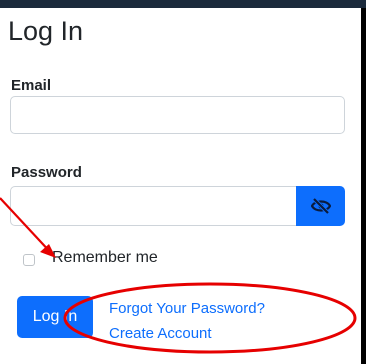  I want to click on annotation-arrow-shaft, so click(27, 226).